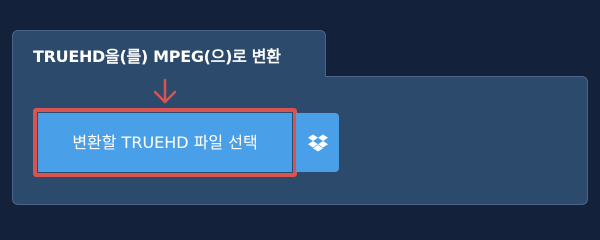 This screenshot has width=600, height=240. I want to click on converter-title: TRUEHD을(를) MPEG(으)로 변환, so click(157, 56).